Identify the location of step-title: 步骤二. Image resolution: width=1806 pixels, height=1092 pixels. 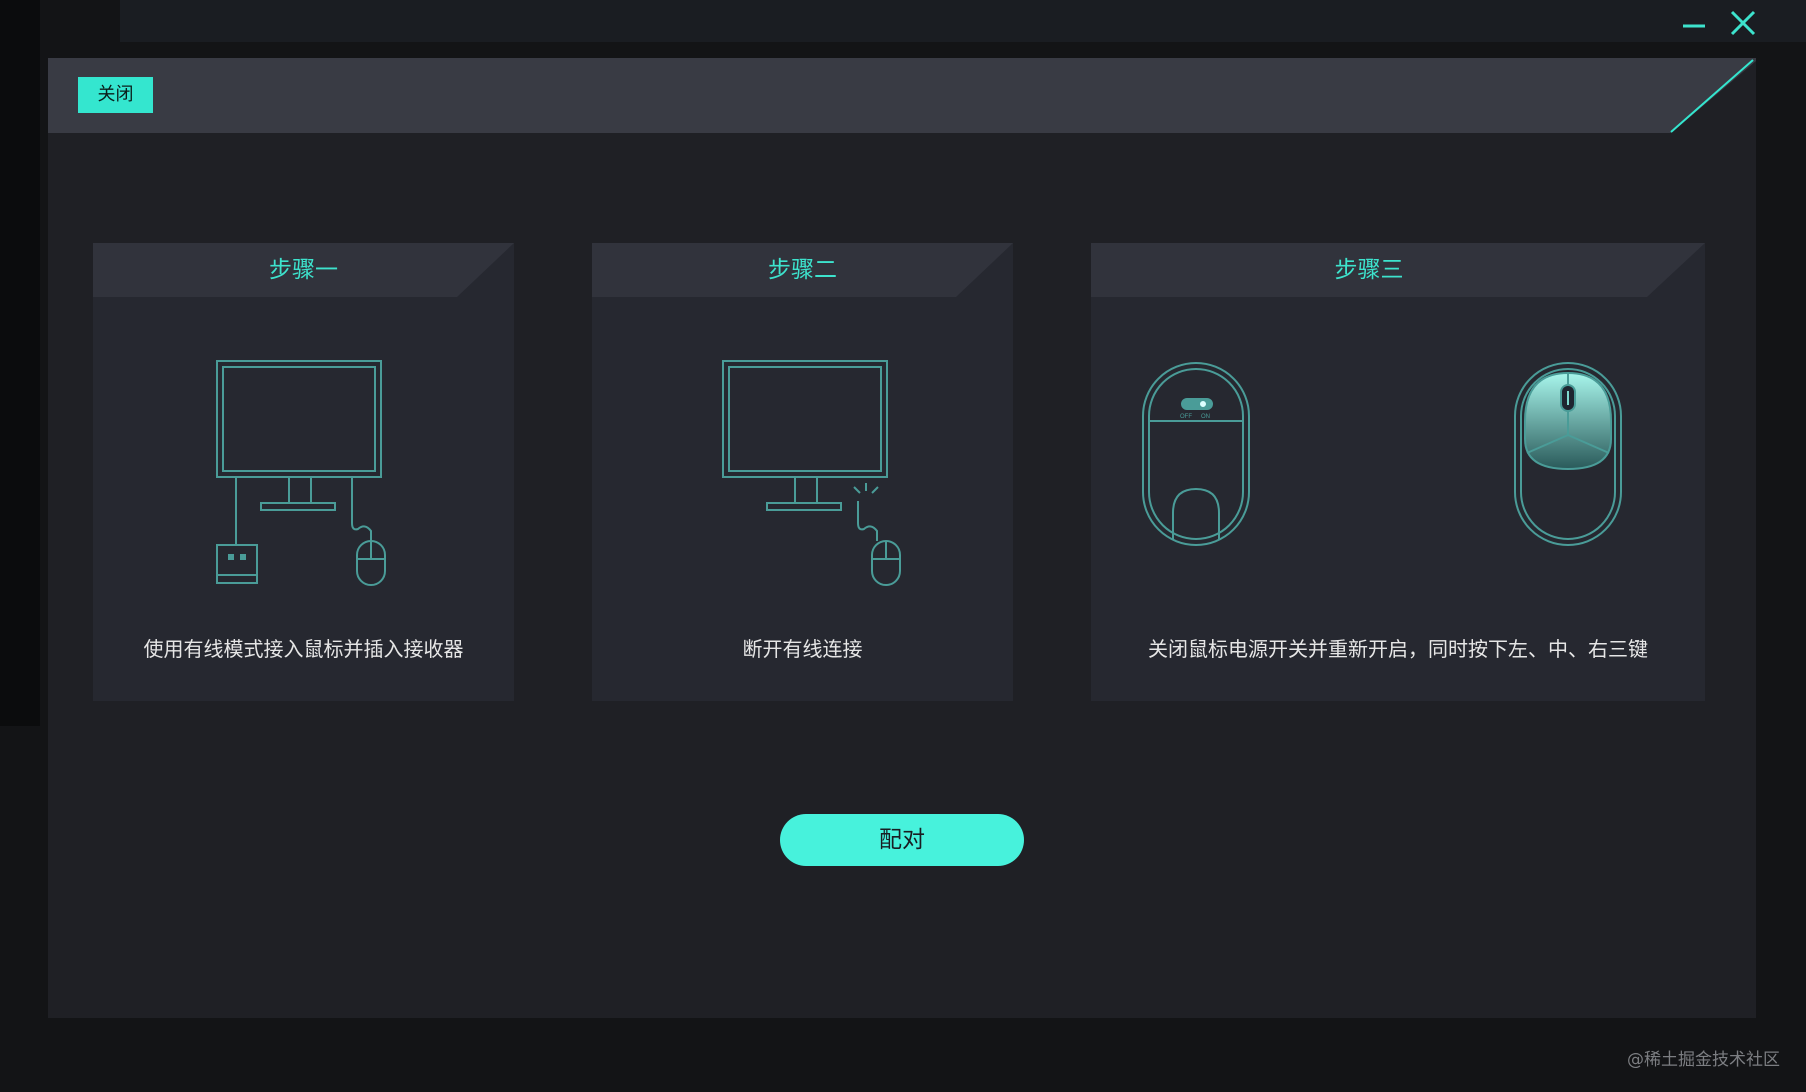
(802, 270).